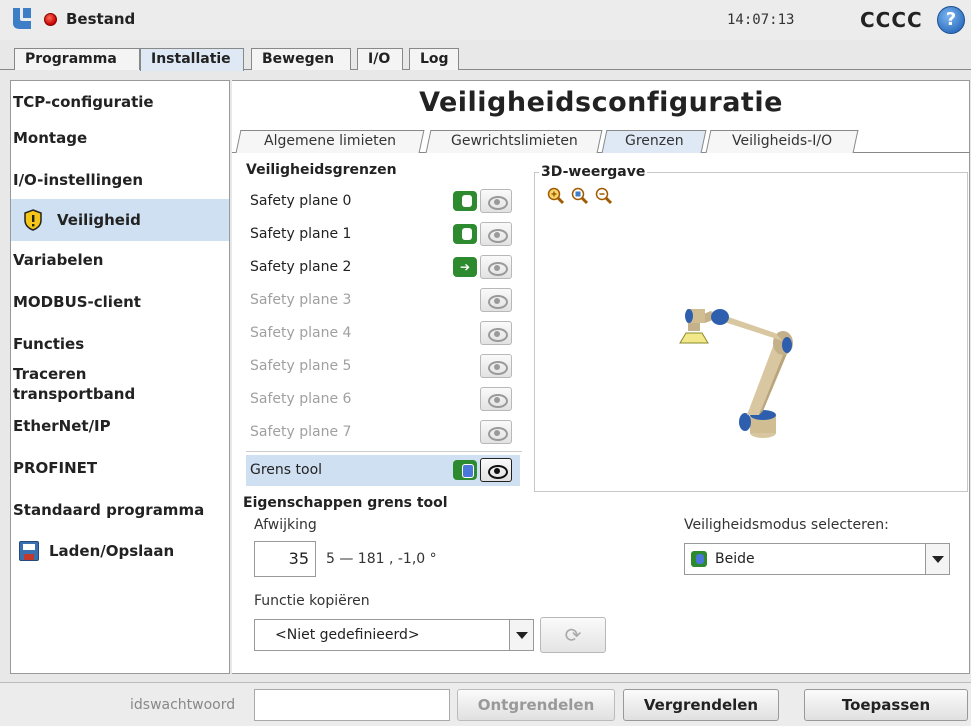 The height and width of the screenshot is (726, 971). I want to click on tab-label: Grenzen, so click(654, 141).